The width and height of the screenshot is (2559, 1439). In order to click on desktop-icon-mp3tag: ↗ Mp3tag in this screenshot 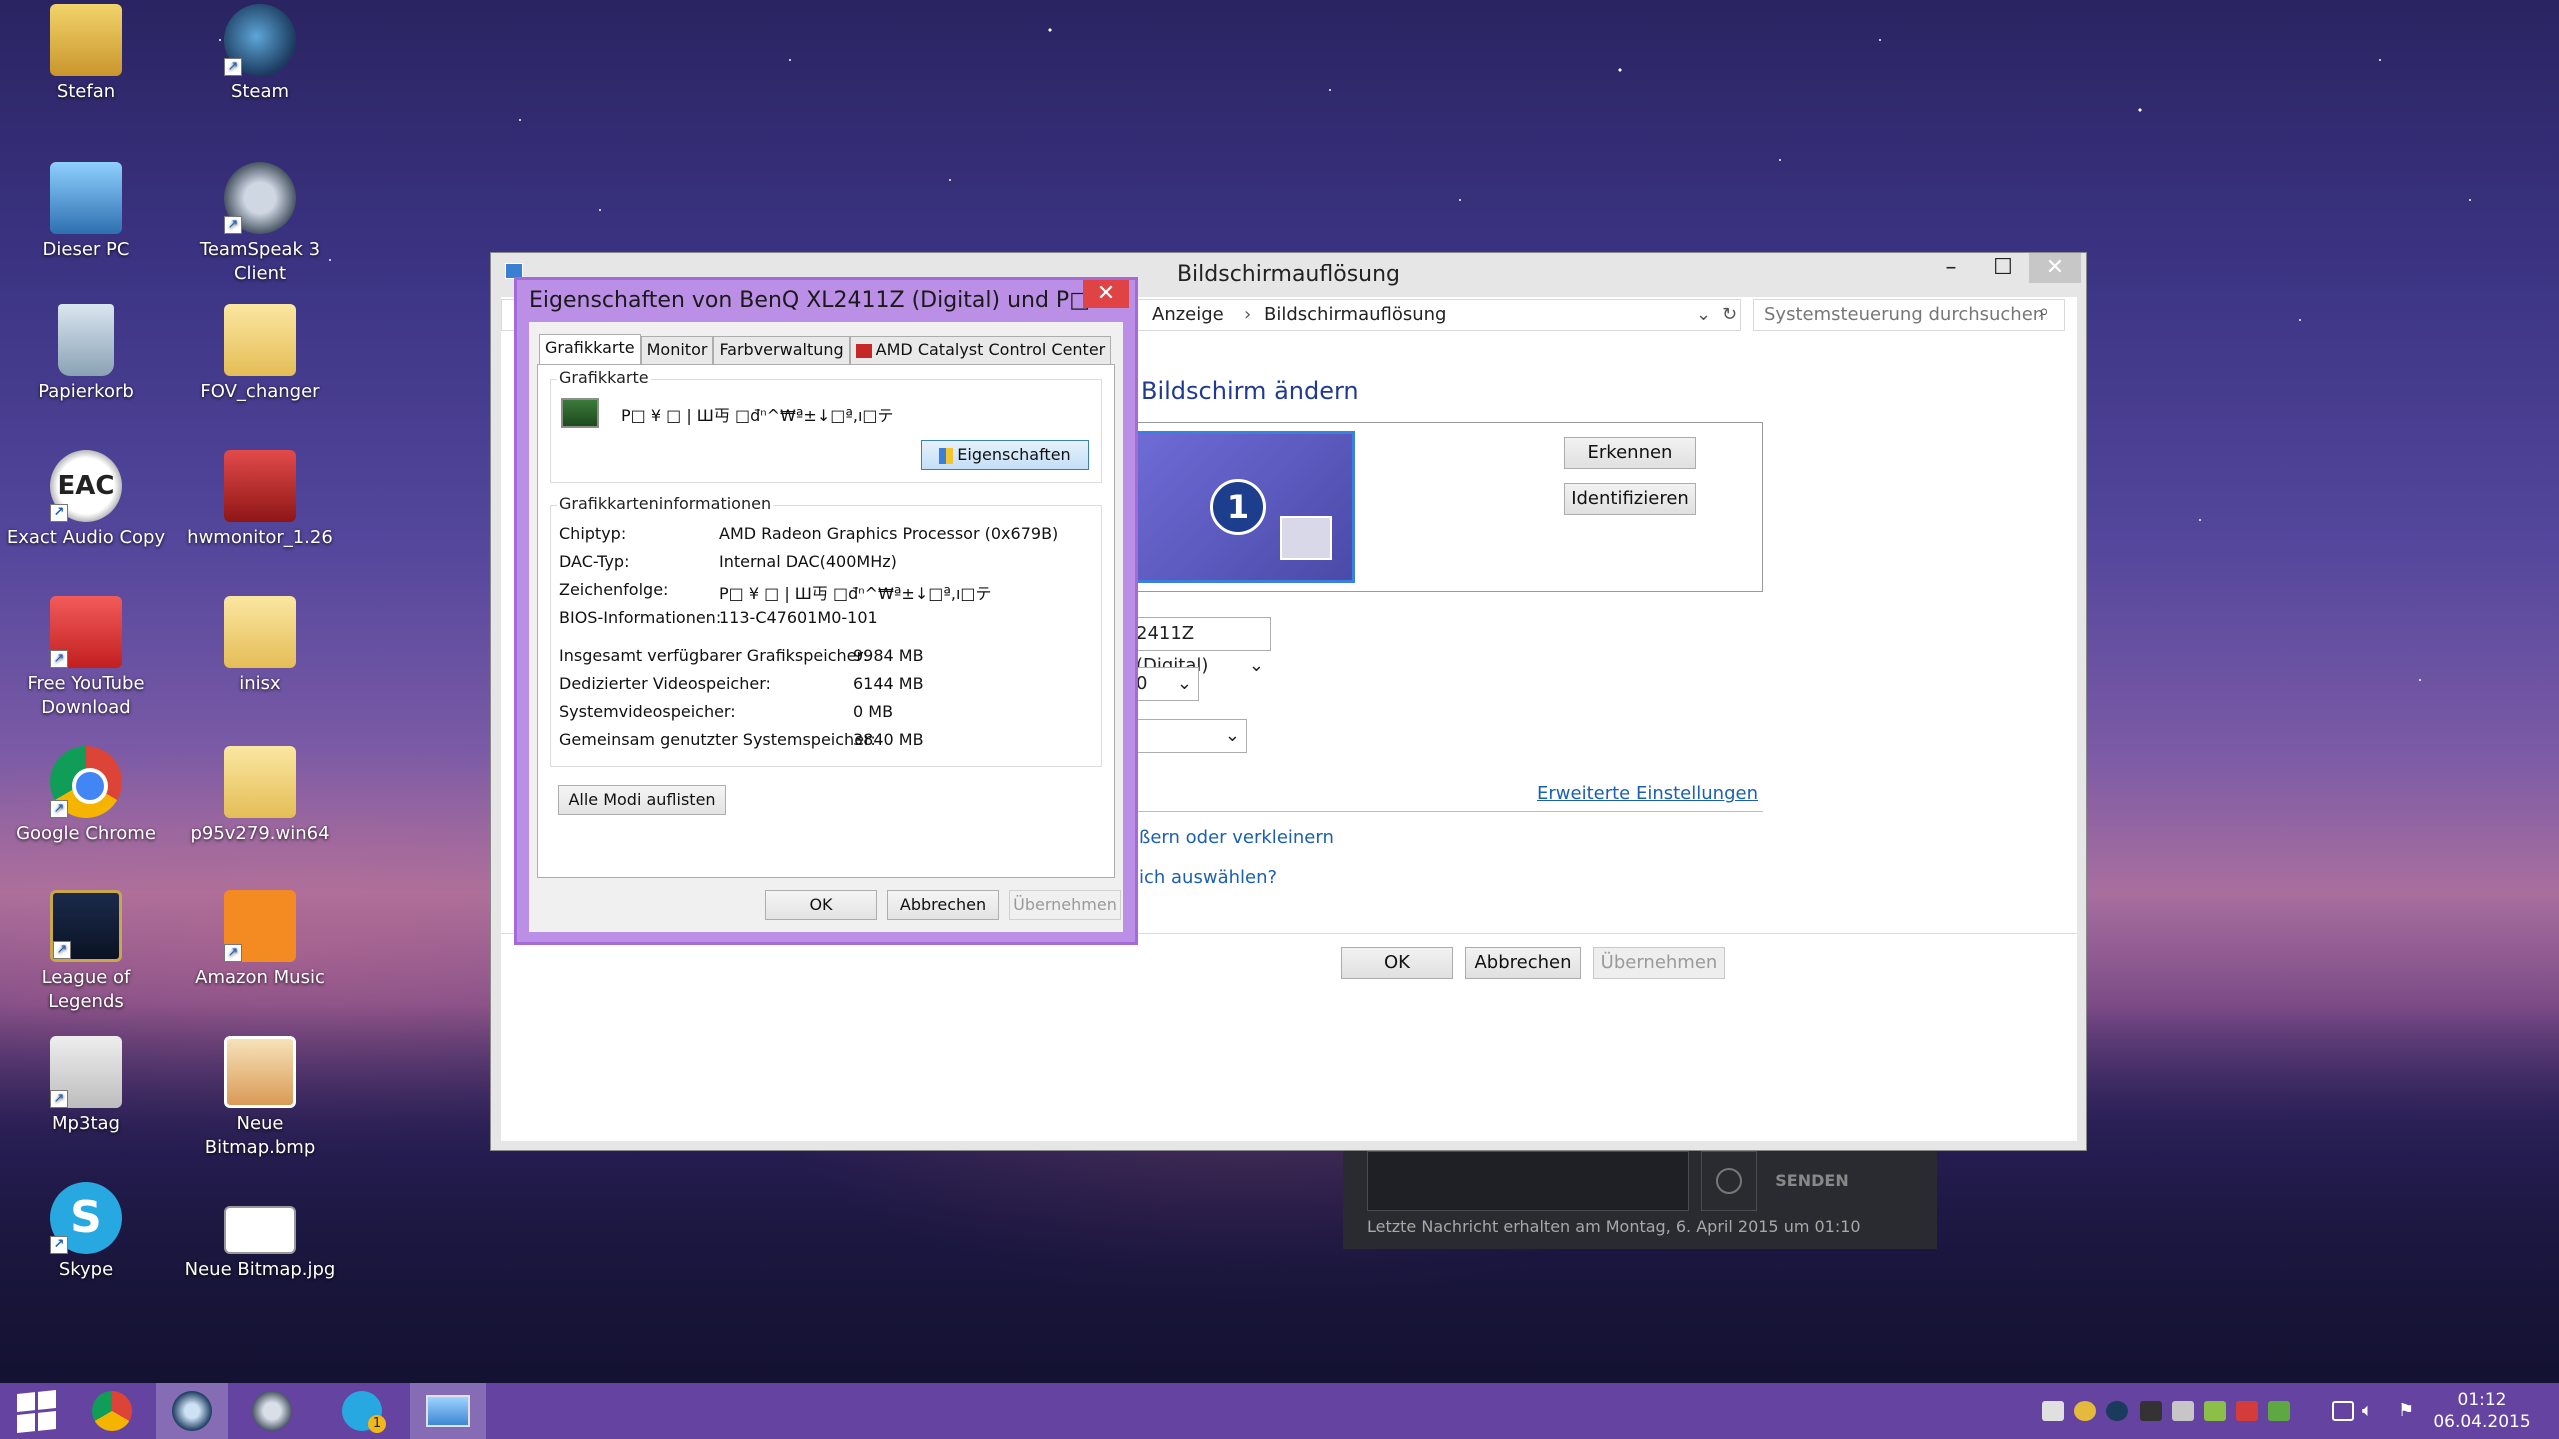, I will do `click(86, 1086)`.